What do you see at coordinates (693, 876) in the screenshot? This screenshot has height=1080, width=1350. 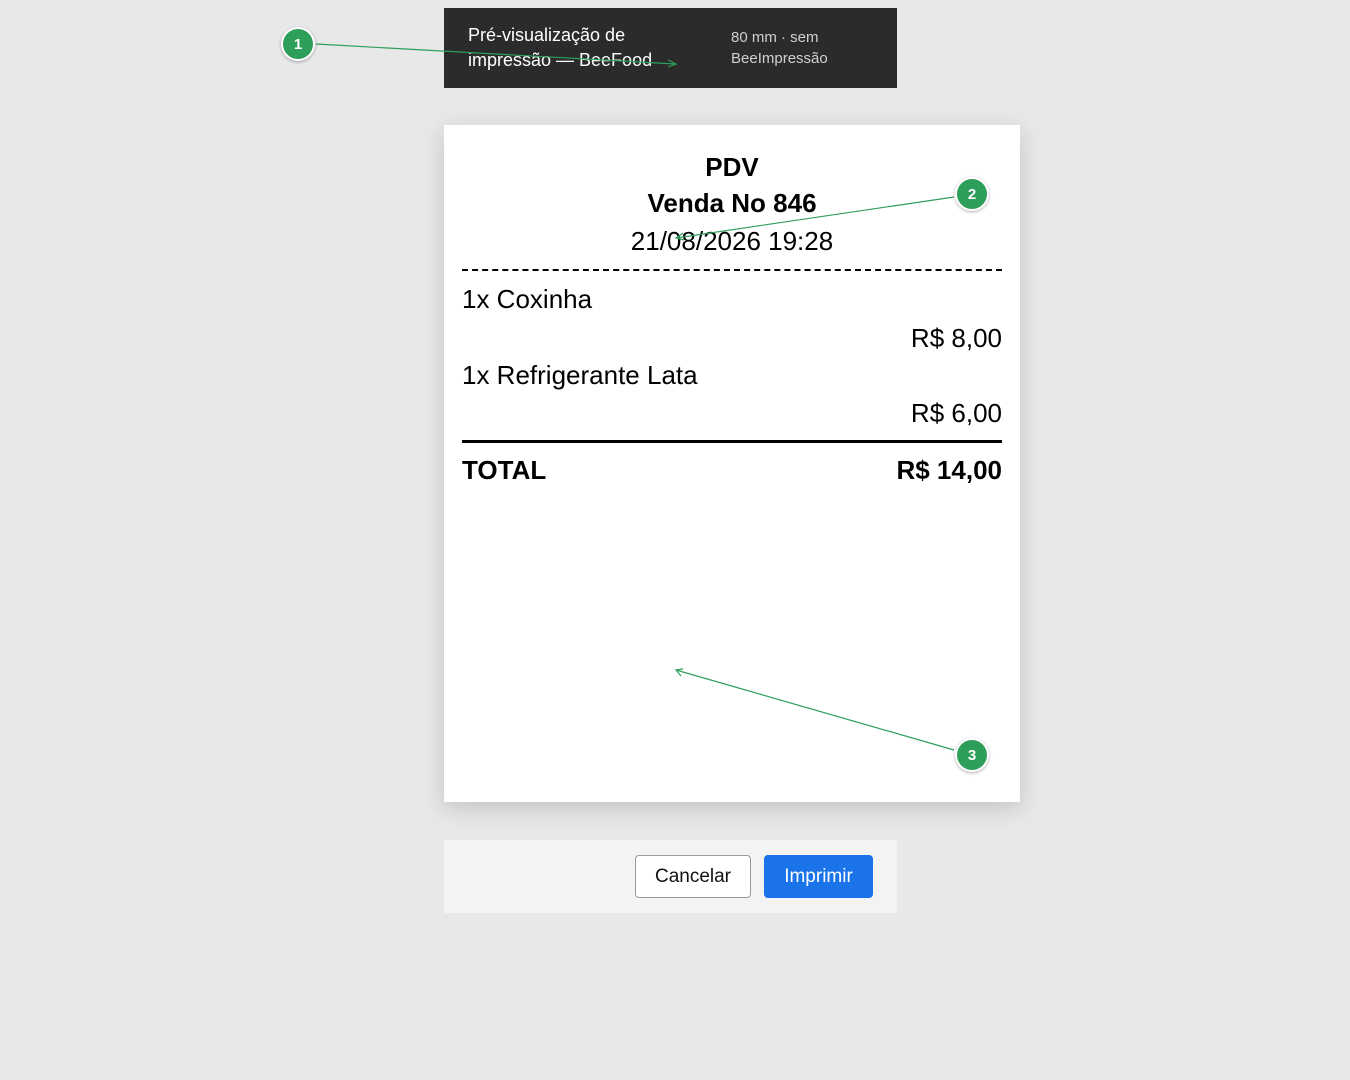 I see `cancel-button: Cancelar` at bounding box center [693, 876].